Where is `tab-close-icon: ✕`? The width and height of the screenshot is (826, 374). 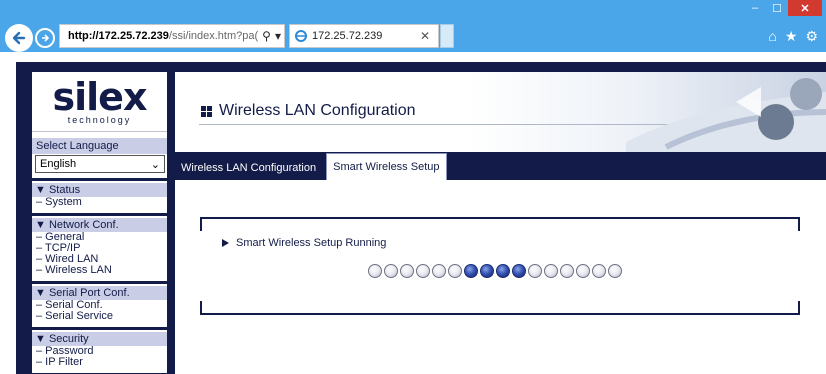 tab-close-icon: ✕ is located at coordinates (425, 36).